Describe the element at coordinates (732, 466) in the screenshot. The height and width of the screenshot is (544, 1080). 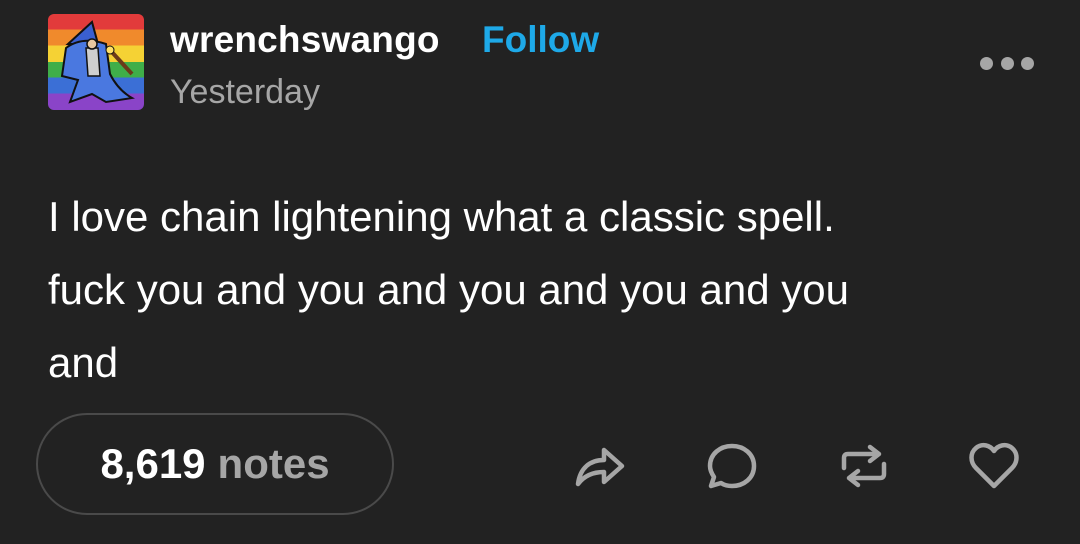
I see `reply-icon` at that location.